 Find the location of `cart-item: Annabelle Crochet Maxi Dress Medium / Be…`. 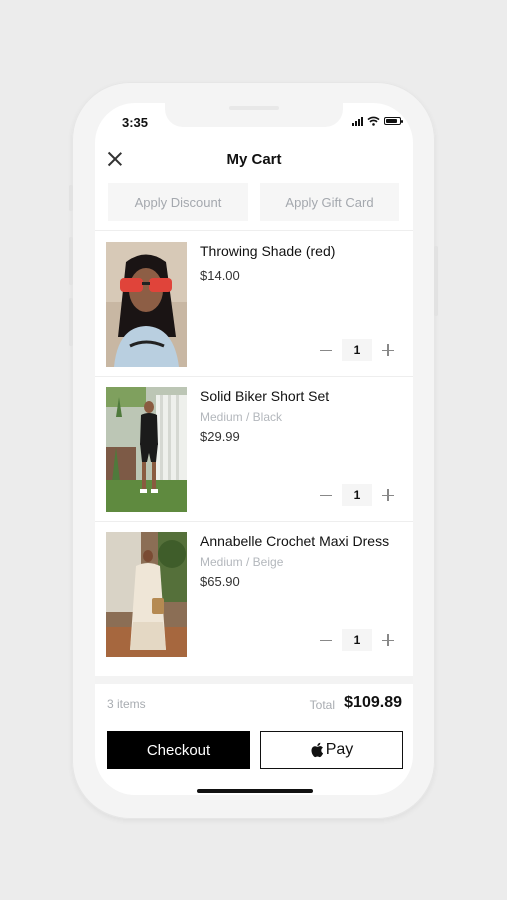

cart-item: Annabelle Crochet Maxi Dress Medium / Be… is located at coordinates (254, 595).